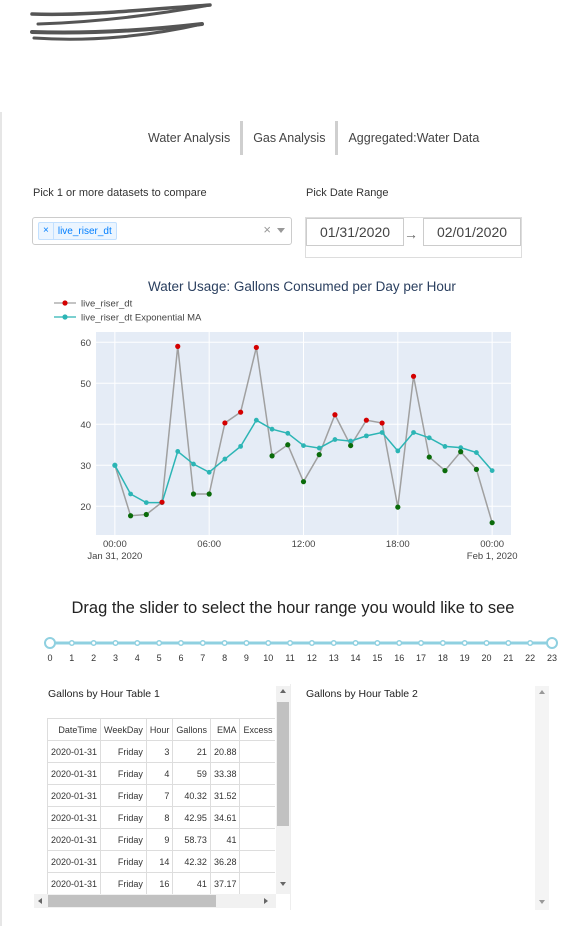 Image resolution: width=586 pixels, height=926 pixels. I want to click on table-cell: 14, so click(159, 861).